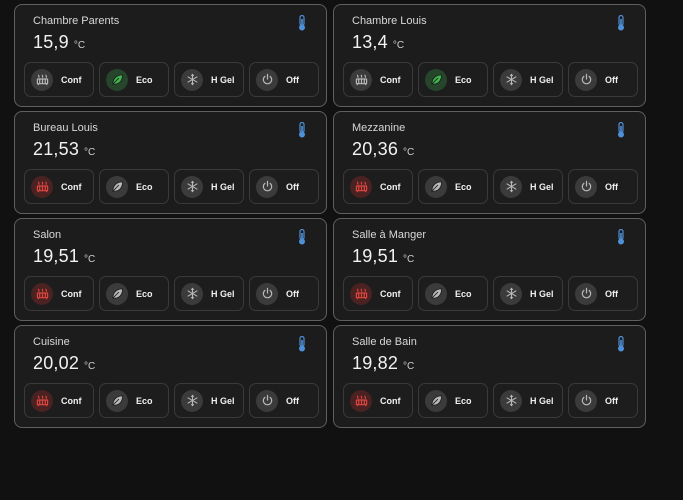 Image resolution: width=683 pixels, height=500 pixels. What do you see at coordinates (51, 342) in the screenshot?
I see `room-name: Cuisine` at bounding box center [51, 342].